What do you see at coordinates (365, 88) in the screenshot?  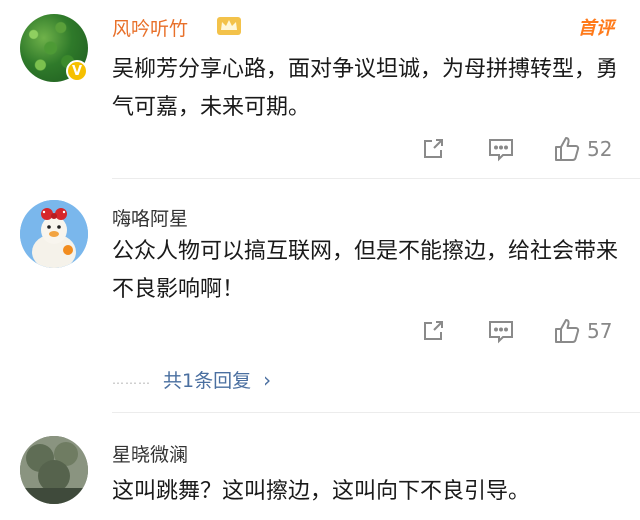 I see `comment-text: 吴柳芳分享心路，面对争议坦诚，为母拼搏转型，勇气可嘉，未来可期。` at bounding box center [365, 88].